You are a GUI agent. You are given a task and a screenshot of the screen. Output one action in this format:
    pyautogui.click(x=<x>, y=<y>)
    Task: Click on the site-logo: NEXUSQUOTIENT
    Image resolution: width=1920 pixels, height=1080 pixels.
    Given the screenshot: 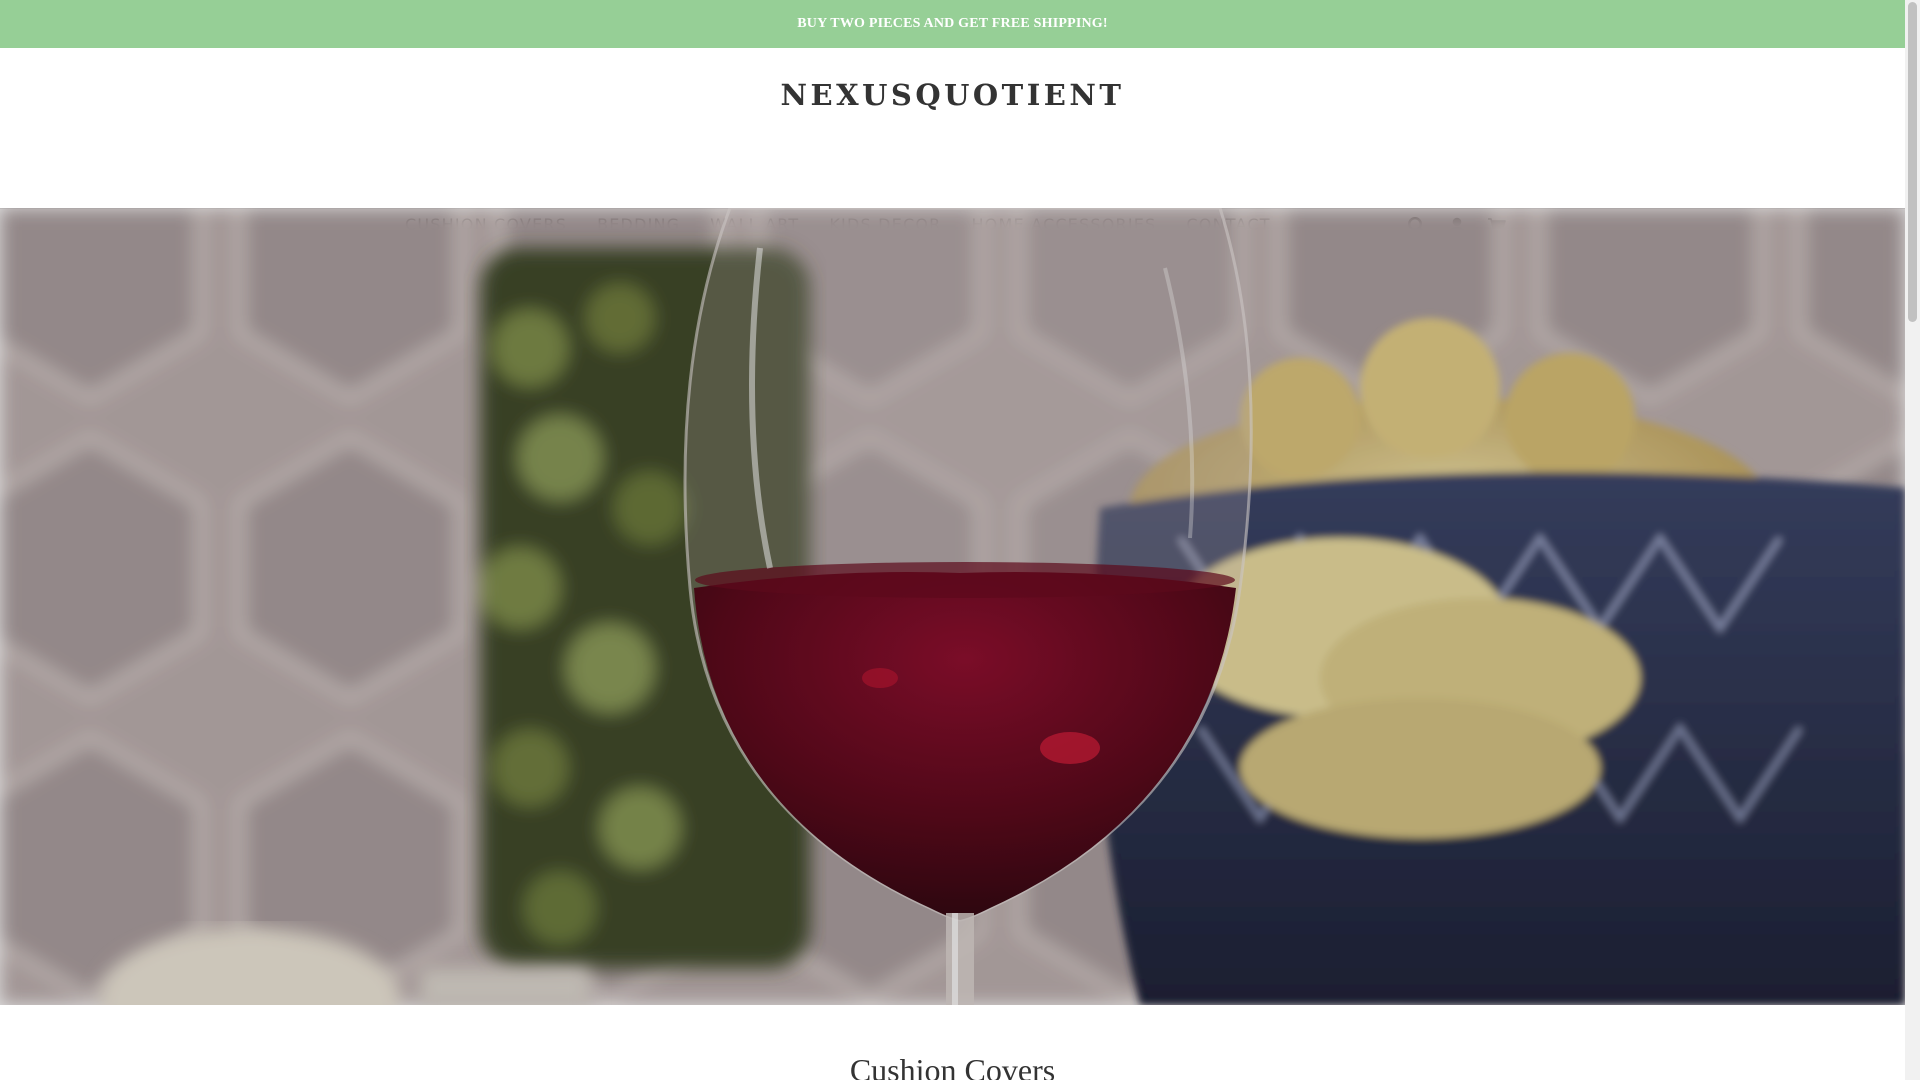 What is the action you would take?
    pyautogui.click(x=953, y=95)
    